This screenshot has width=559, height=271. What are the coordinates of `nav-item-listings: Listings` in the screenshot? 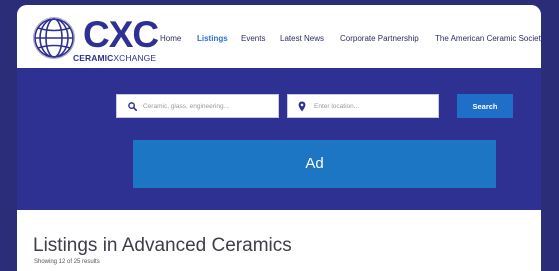 It's located at (212, 39).